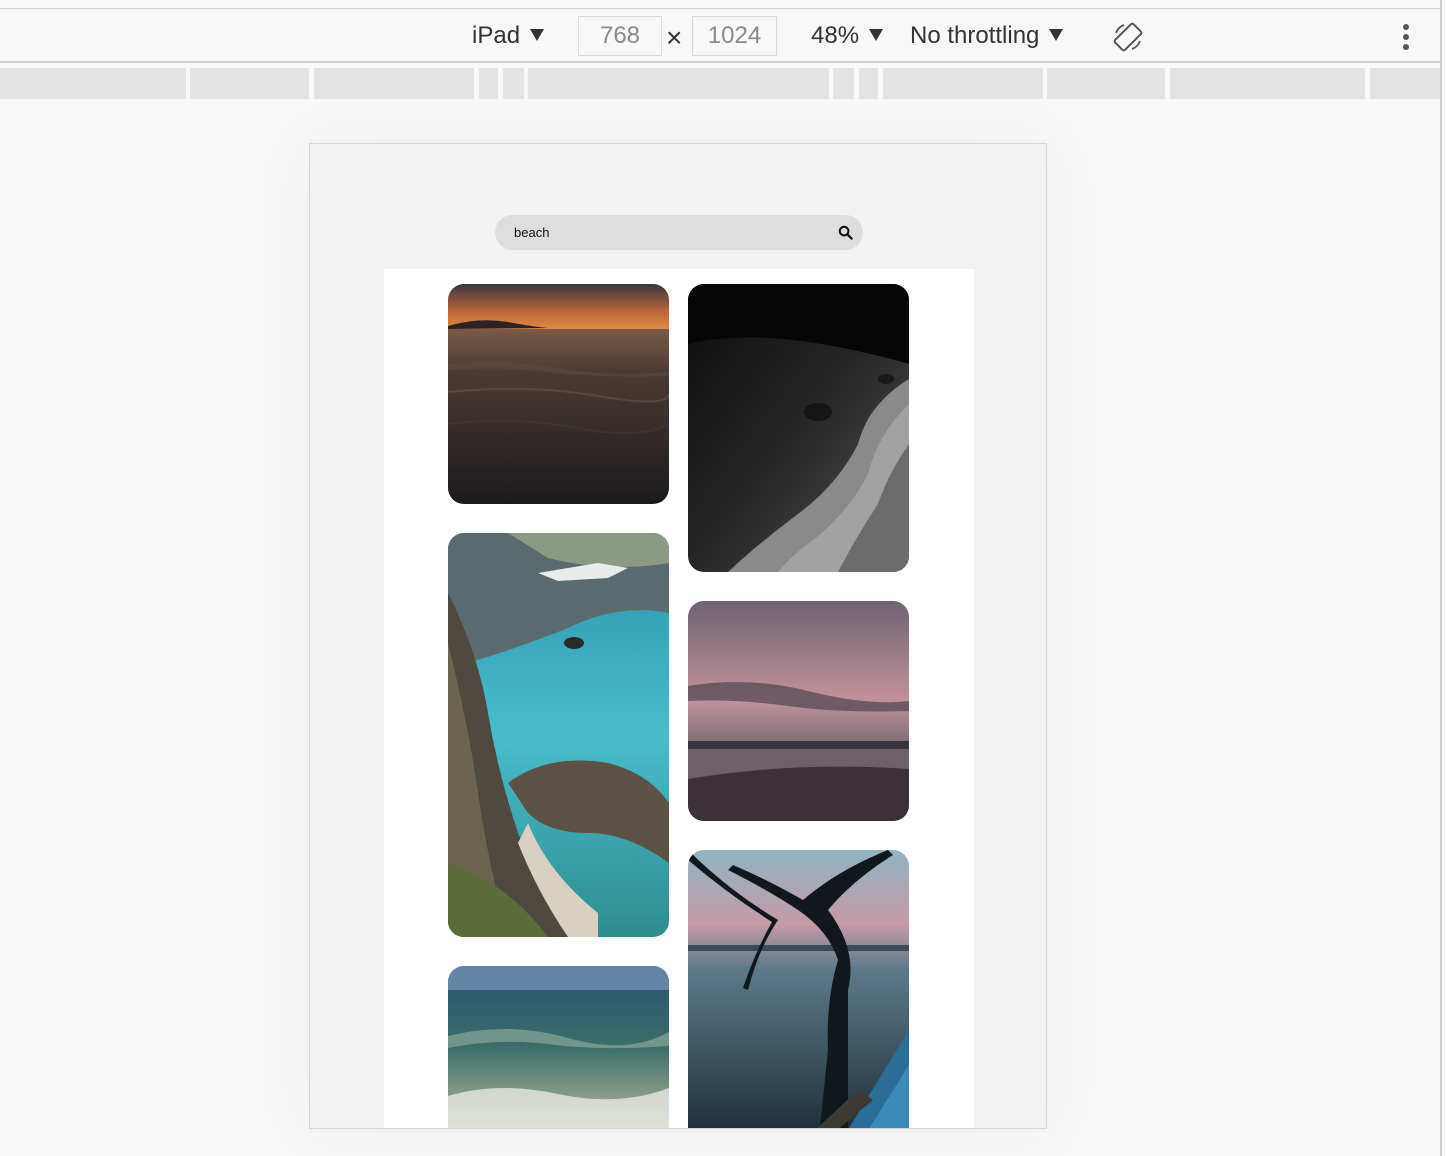 Image resolution: width=1446 pixels, height=1156 pixels. What do you see at coordinates (798, 428) in the screenshot?
I see `black-white-shore-photo` at bounding box center [798, 428].